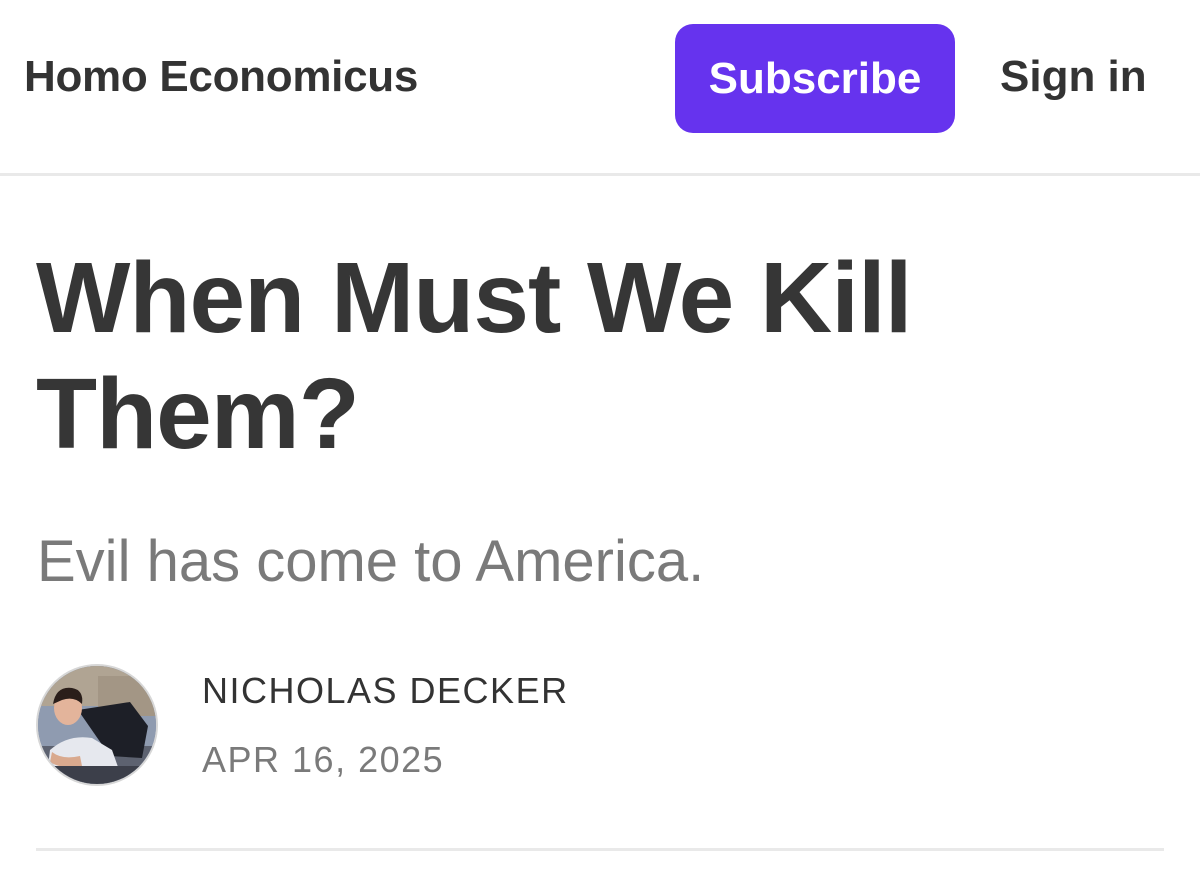  I want to click on subscribe-button: Subscribe, so click(815, 78).